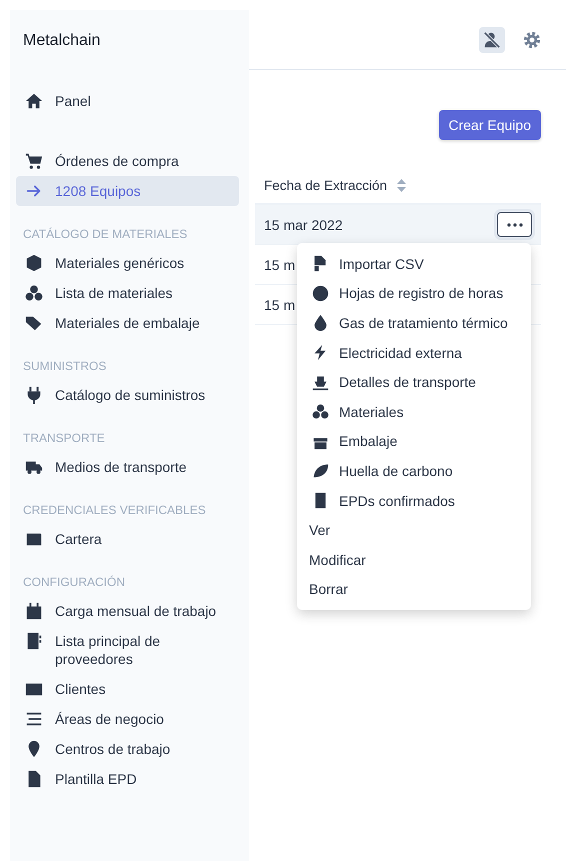 This screenshot has width=566, height=861. What do you see at coordinates (414, 501) in the screenshot?
I see `menu-item: EPDs confirmados` at bounding box center [414, 501].